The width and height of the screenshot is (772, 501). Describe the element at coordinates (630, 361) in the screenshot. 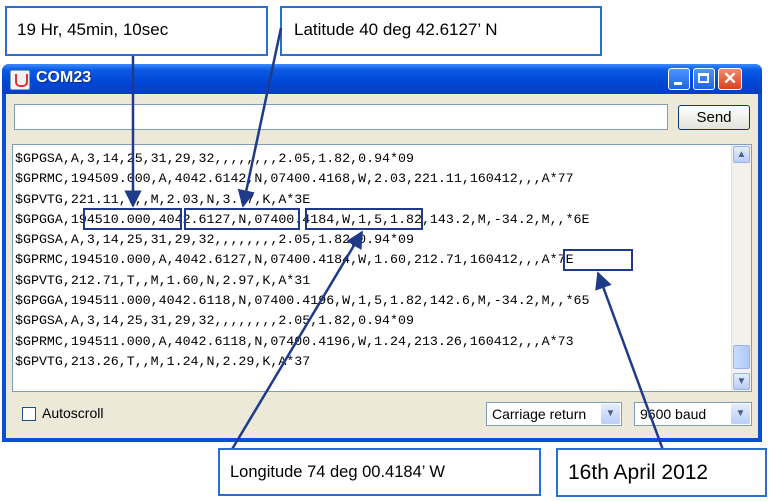

I see `arrow-date` at that location.